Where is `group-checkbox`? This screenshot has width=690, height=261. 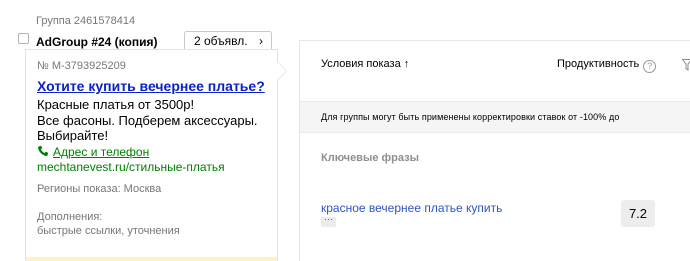 group-checkbox is located at coordinates (23, 38).